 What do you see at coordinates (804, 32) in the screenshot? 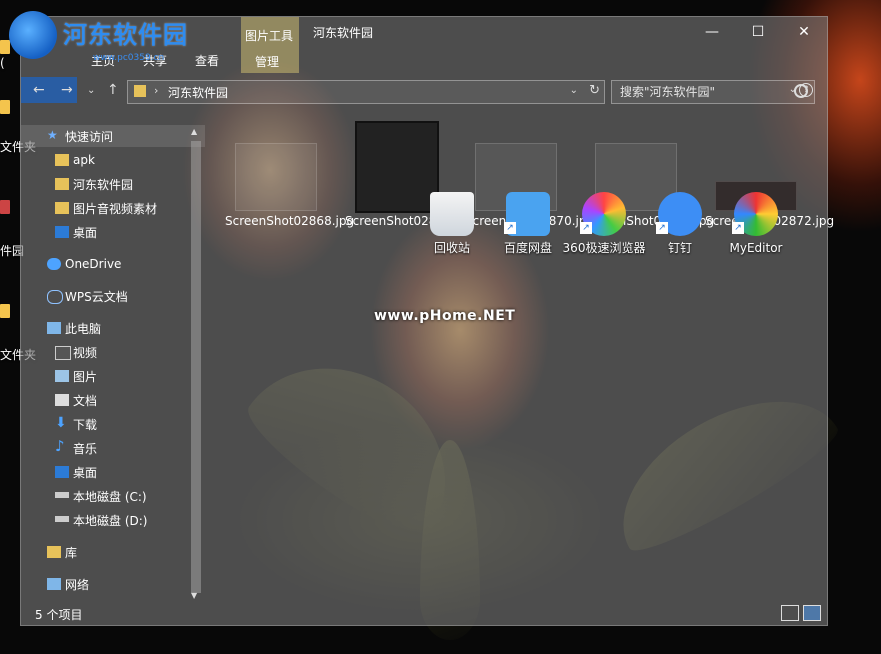
I see `close-button: ✕` at bounding box center [804, 32].